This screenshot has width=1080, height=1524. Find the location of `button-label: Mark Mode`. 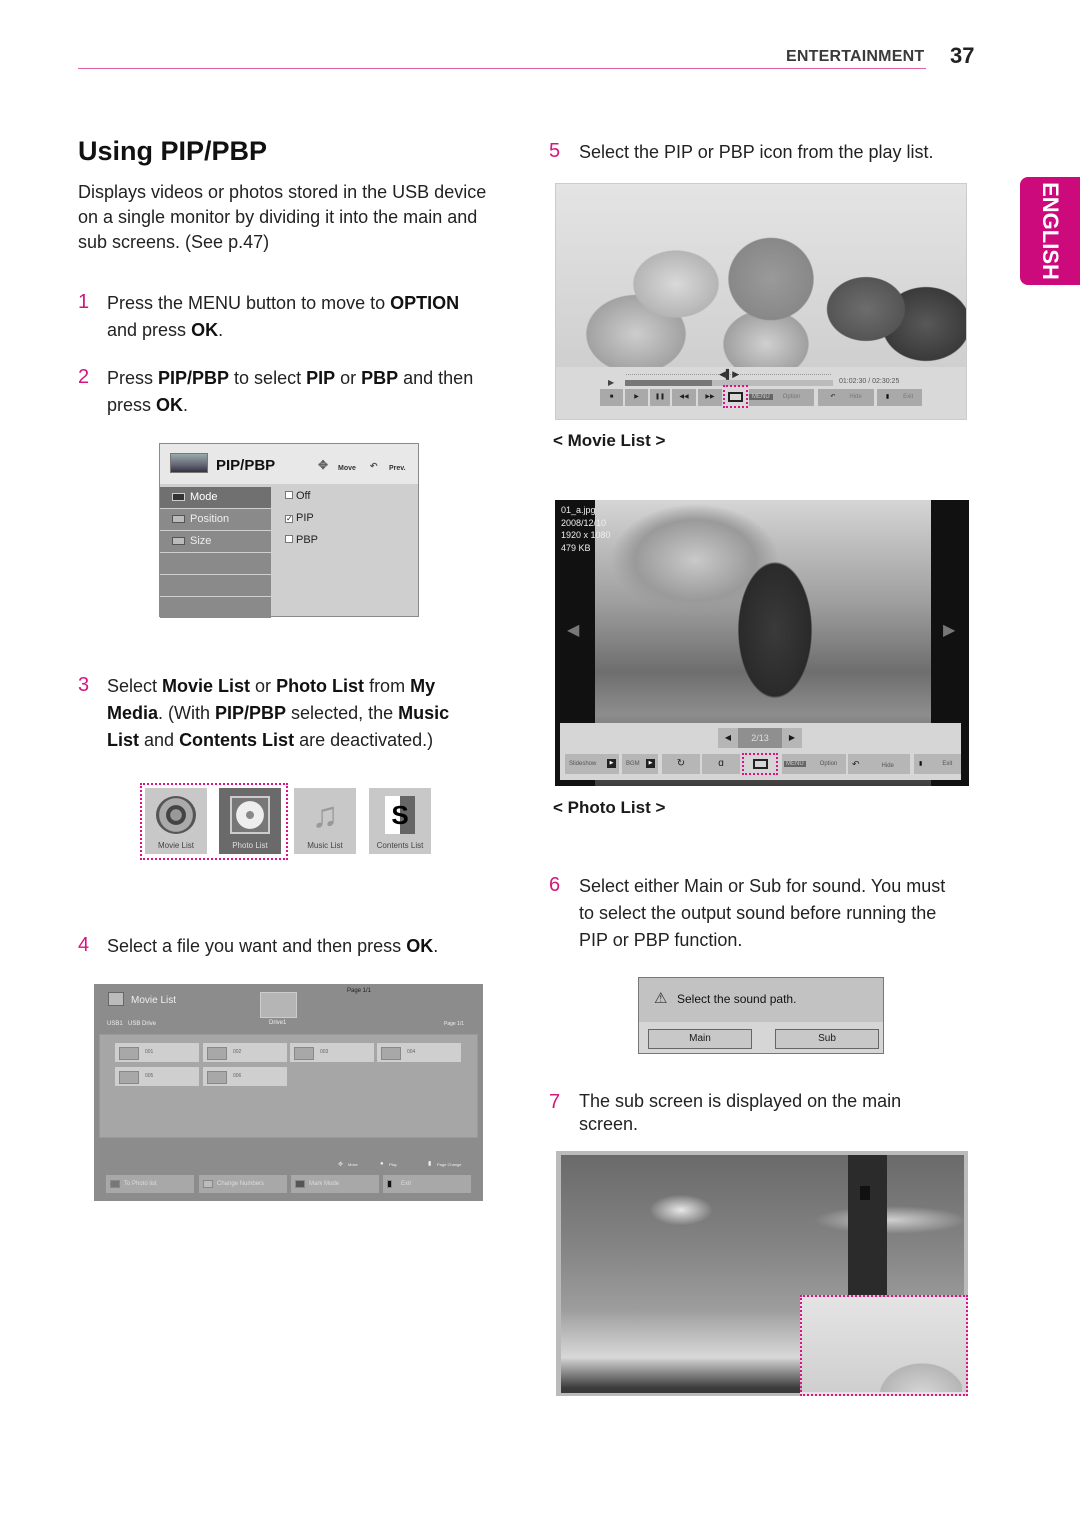

button-label: Mark Mode is located at coordinates (324, 1184).